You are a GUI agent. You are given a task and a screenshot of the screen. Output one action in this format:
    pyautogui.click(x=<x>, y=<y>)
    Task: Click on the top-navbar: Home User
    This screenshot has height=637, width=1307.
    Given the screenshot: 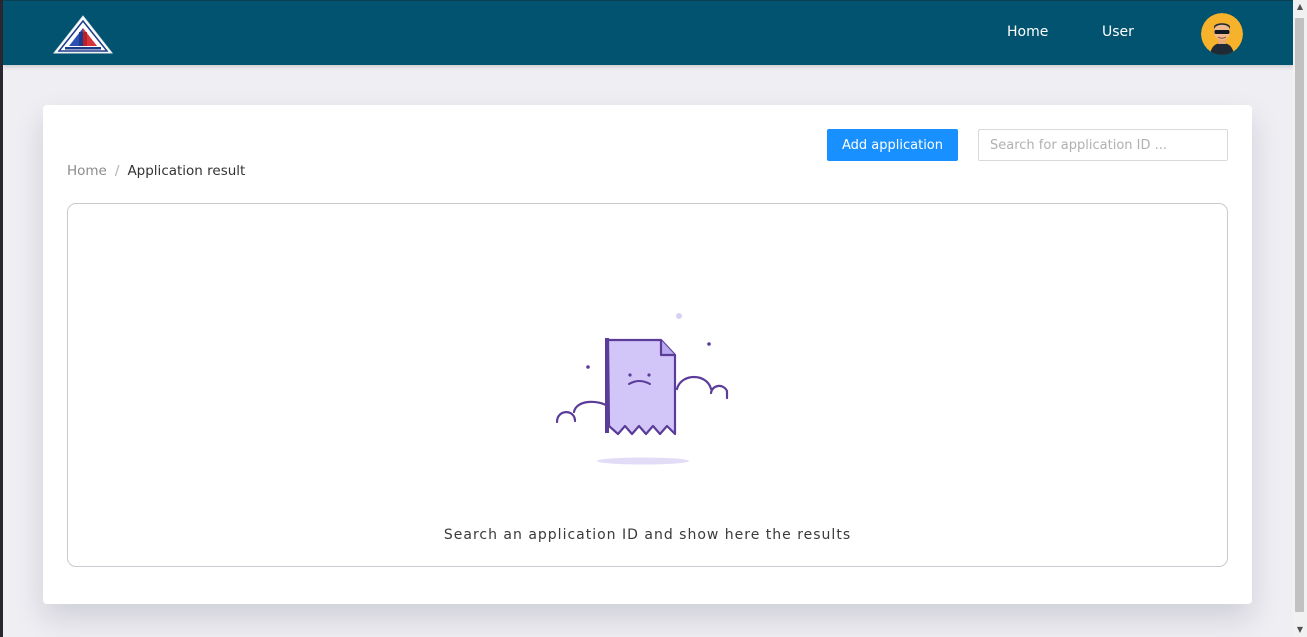 What is the action you would take?
    pyautogui.click(x=648, y=32)
    